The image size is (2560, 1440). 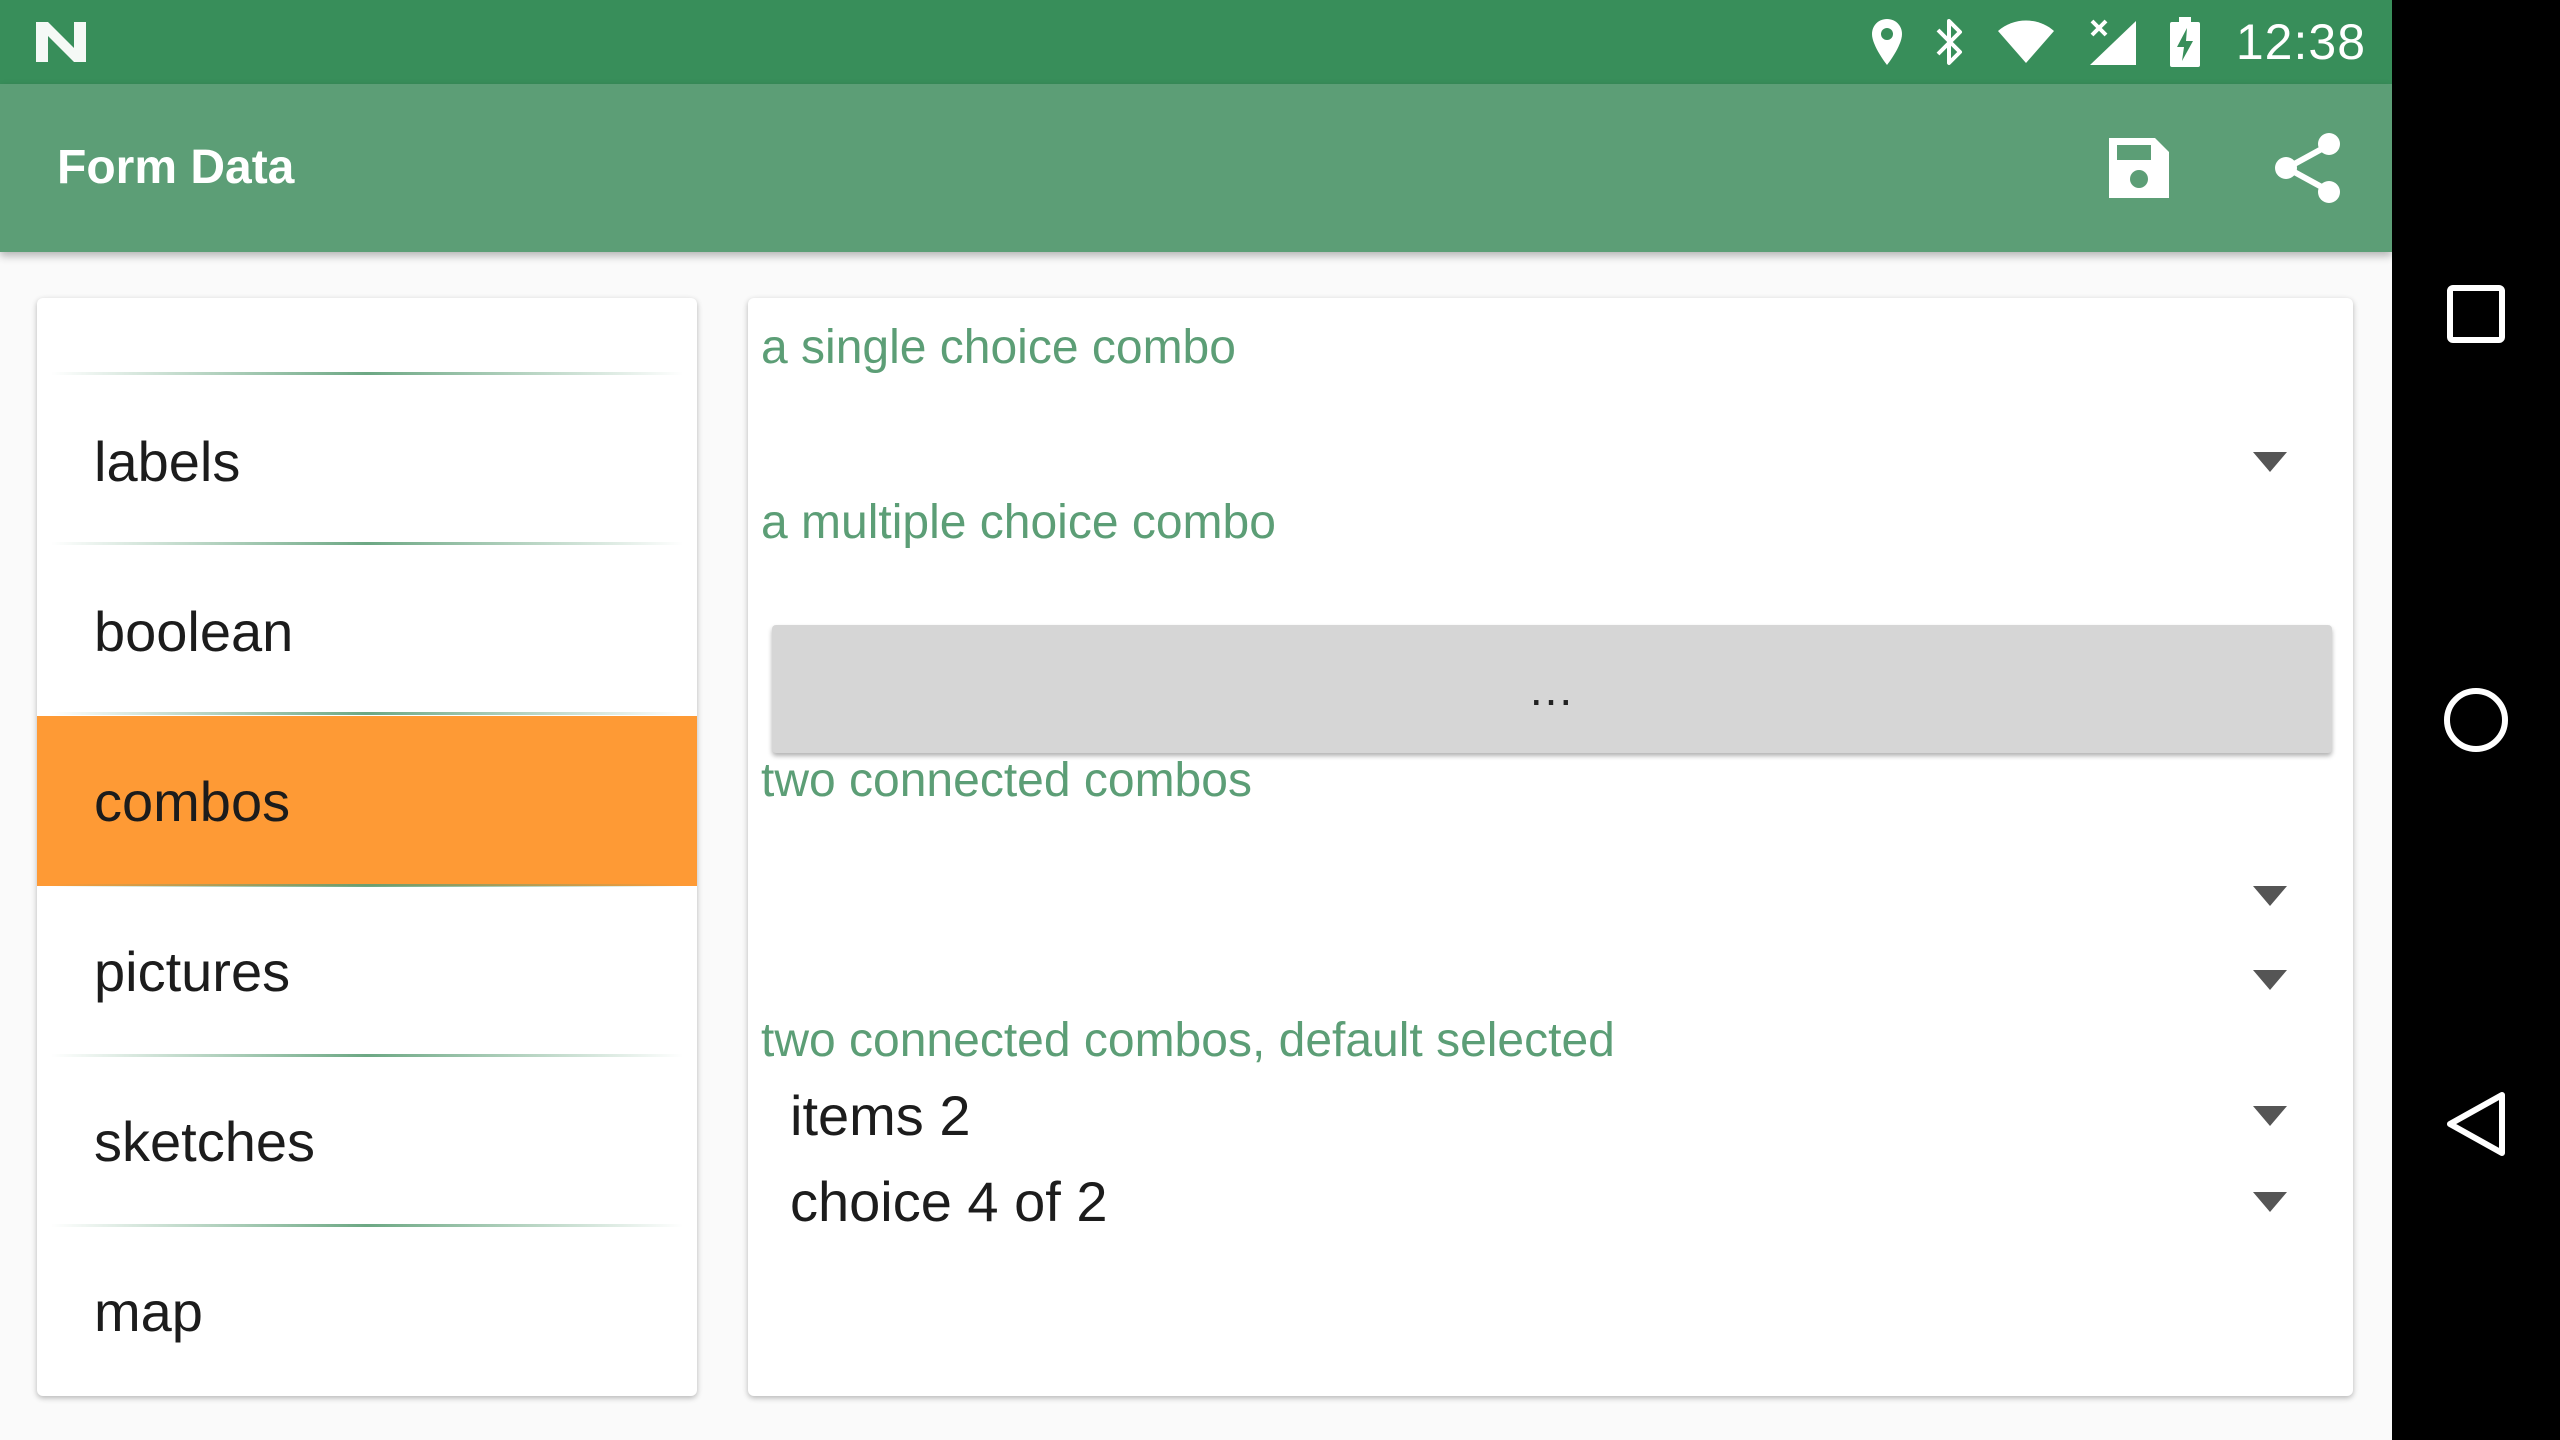 I want to click on app-bar: Form Data, so click(x=1196, y=168).